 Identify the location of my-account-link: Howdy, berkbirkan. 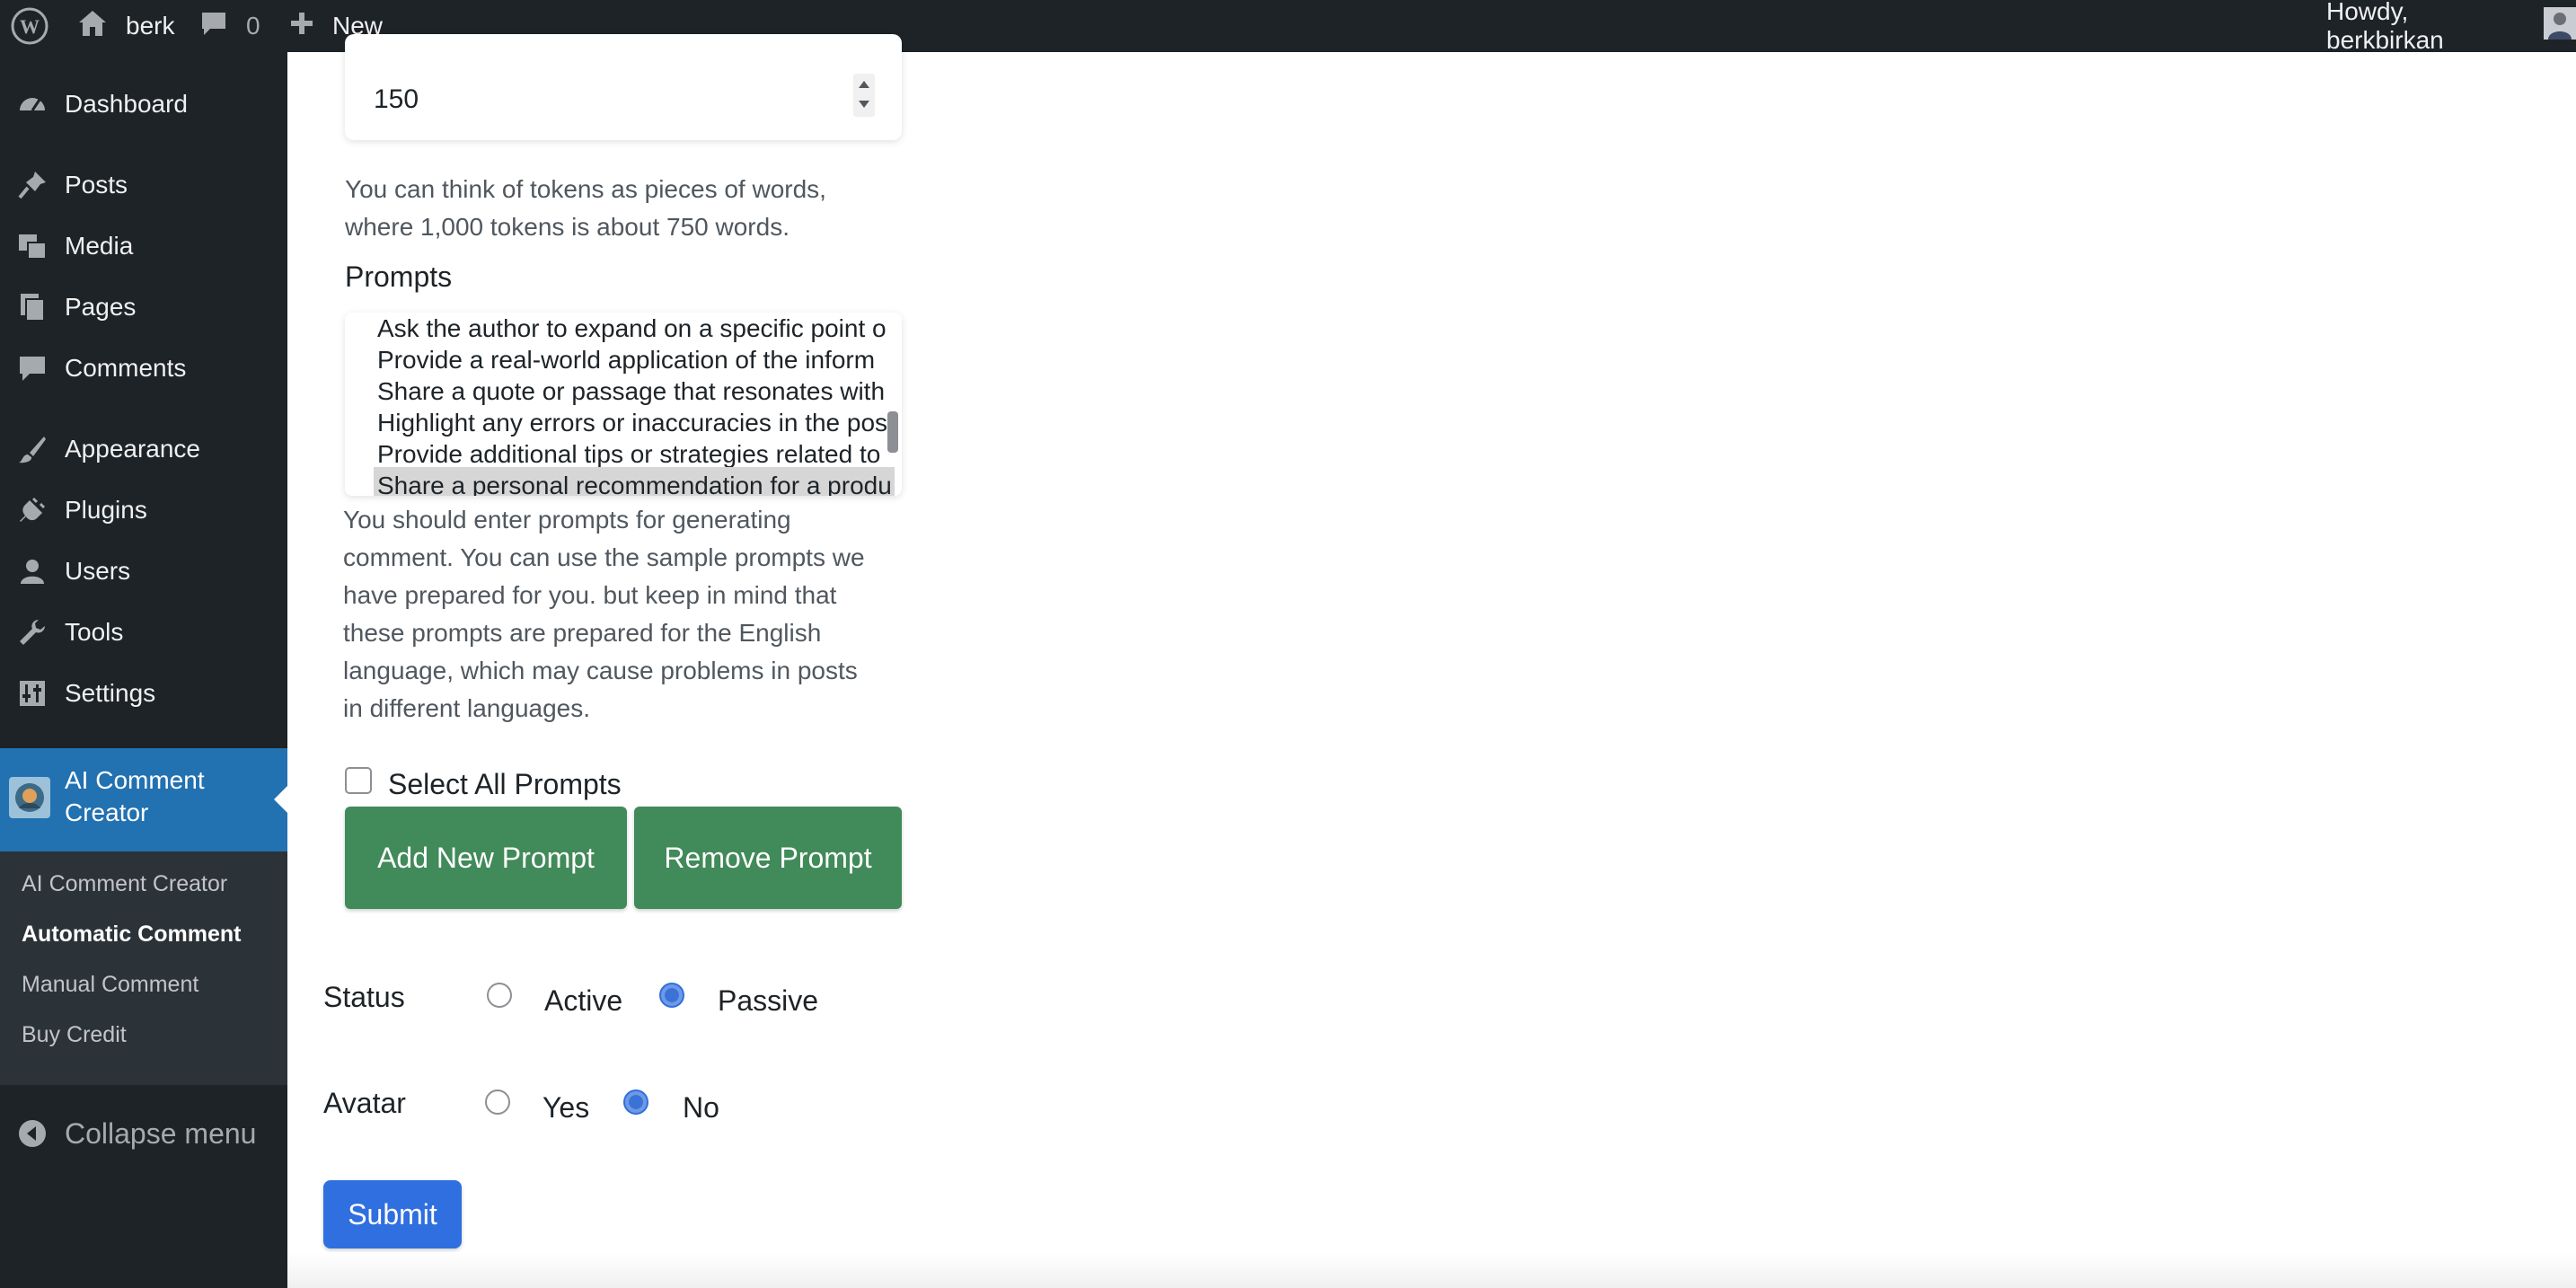
(2451, 27).